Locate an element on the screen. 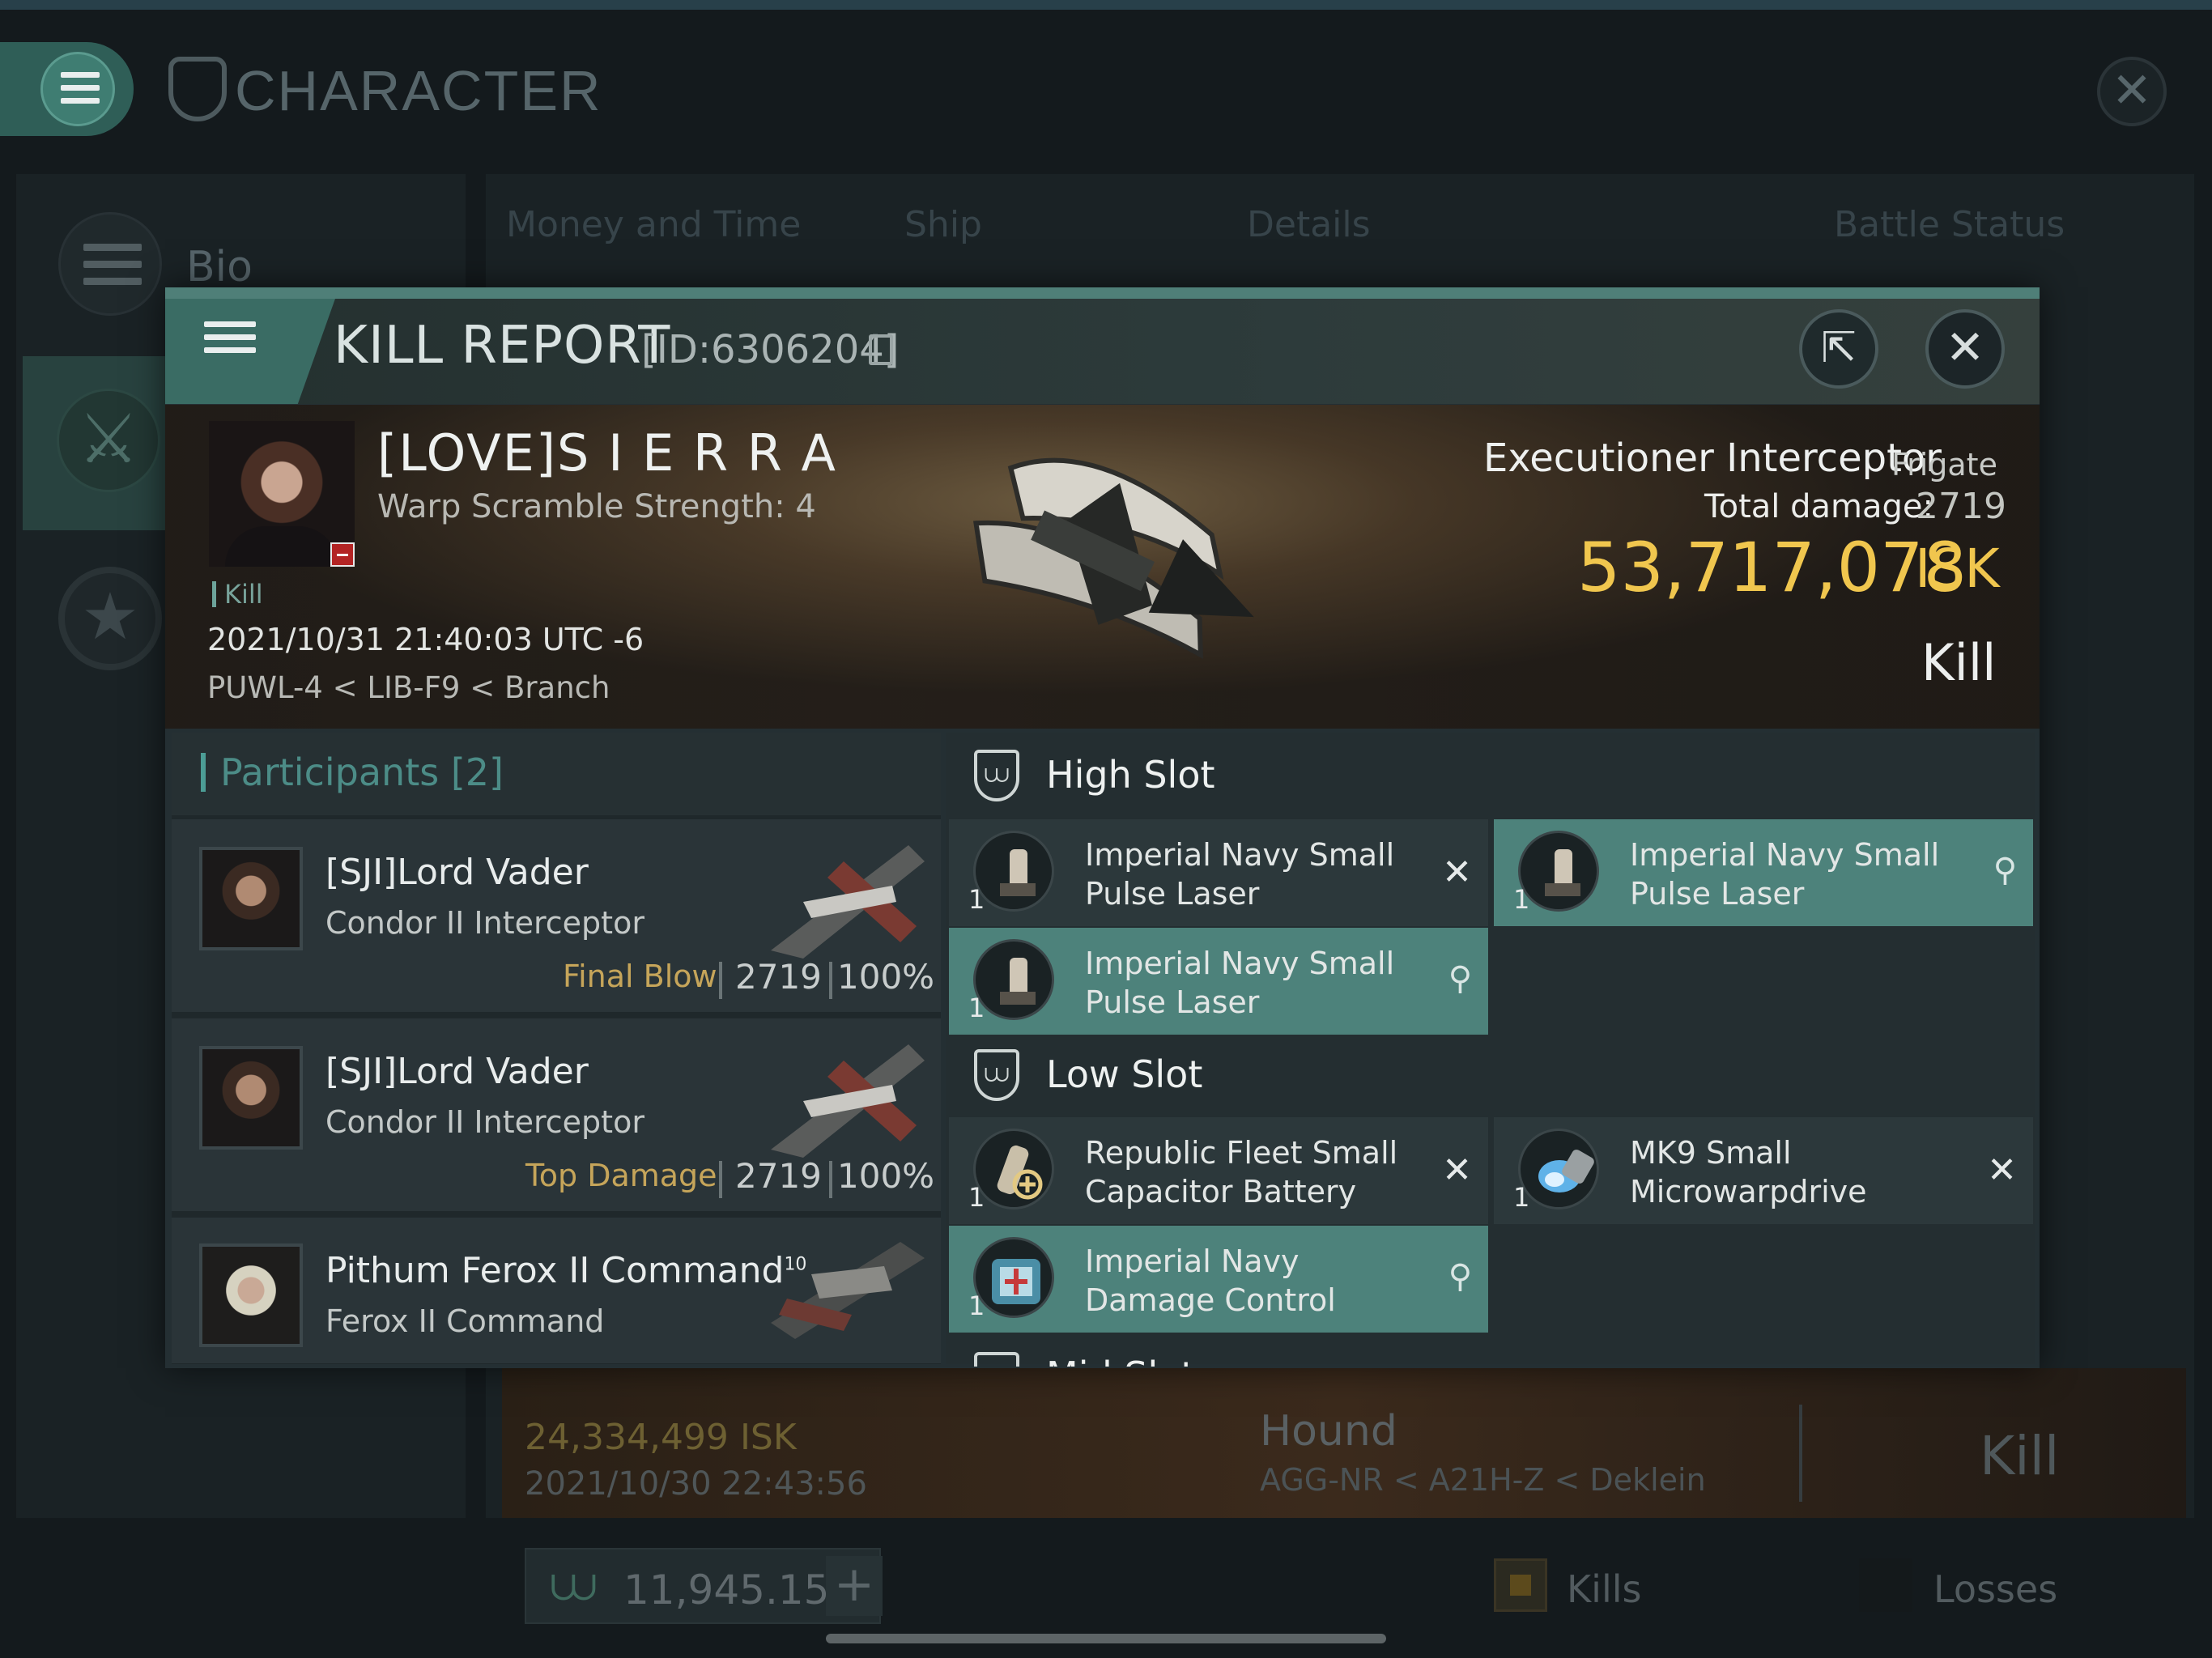 This screenshot has height=1658, width=2212. star-icon: ★ is located at coordinates (110, 618).